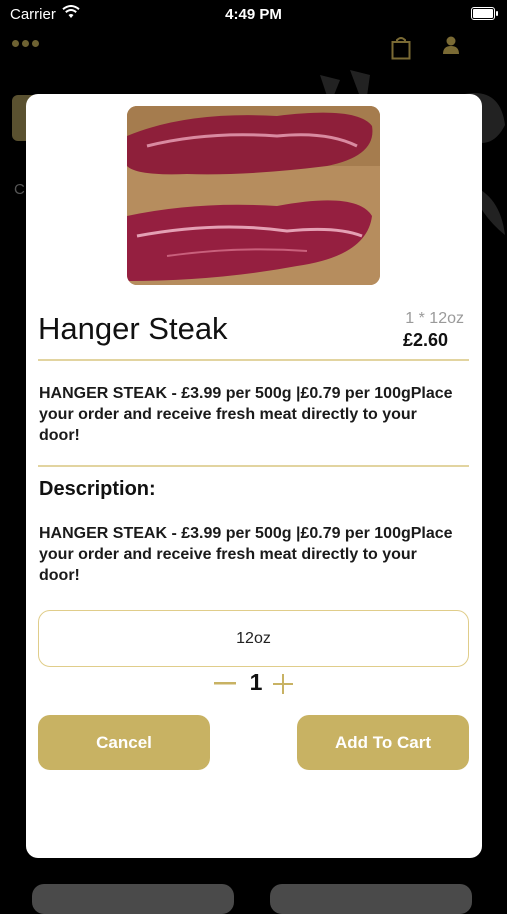 The image size is (507, 914). I want to click on shopping-bag-icon, so click(401, 50).